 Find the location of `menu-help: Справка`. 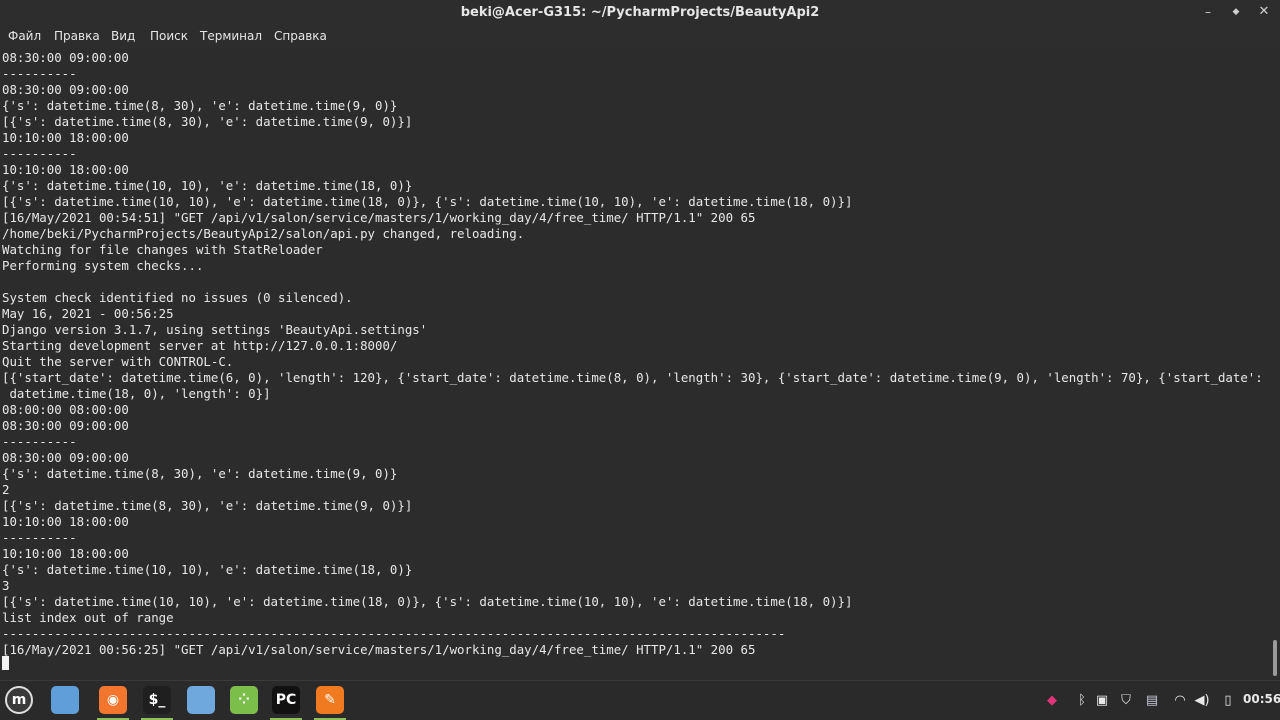

menu-help: Справка is located at coordinates (300, 36).